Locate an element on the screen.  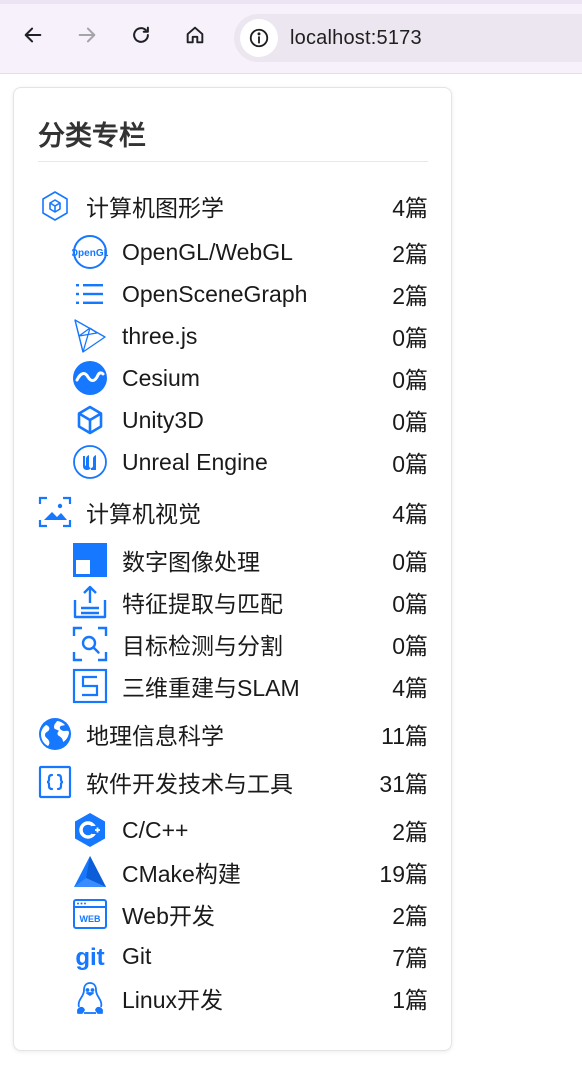
unity-logo-icon is located at coordinates (90, 420).